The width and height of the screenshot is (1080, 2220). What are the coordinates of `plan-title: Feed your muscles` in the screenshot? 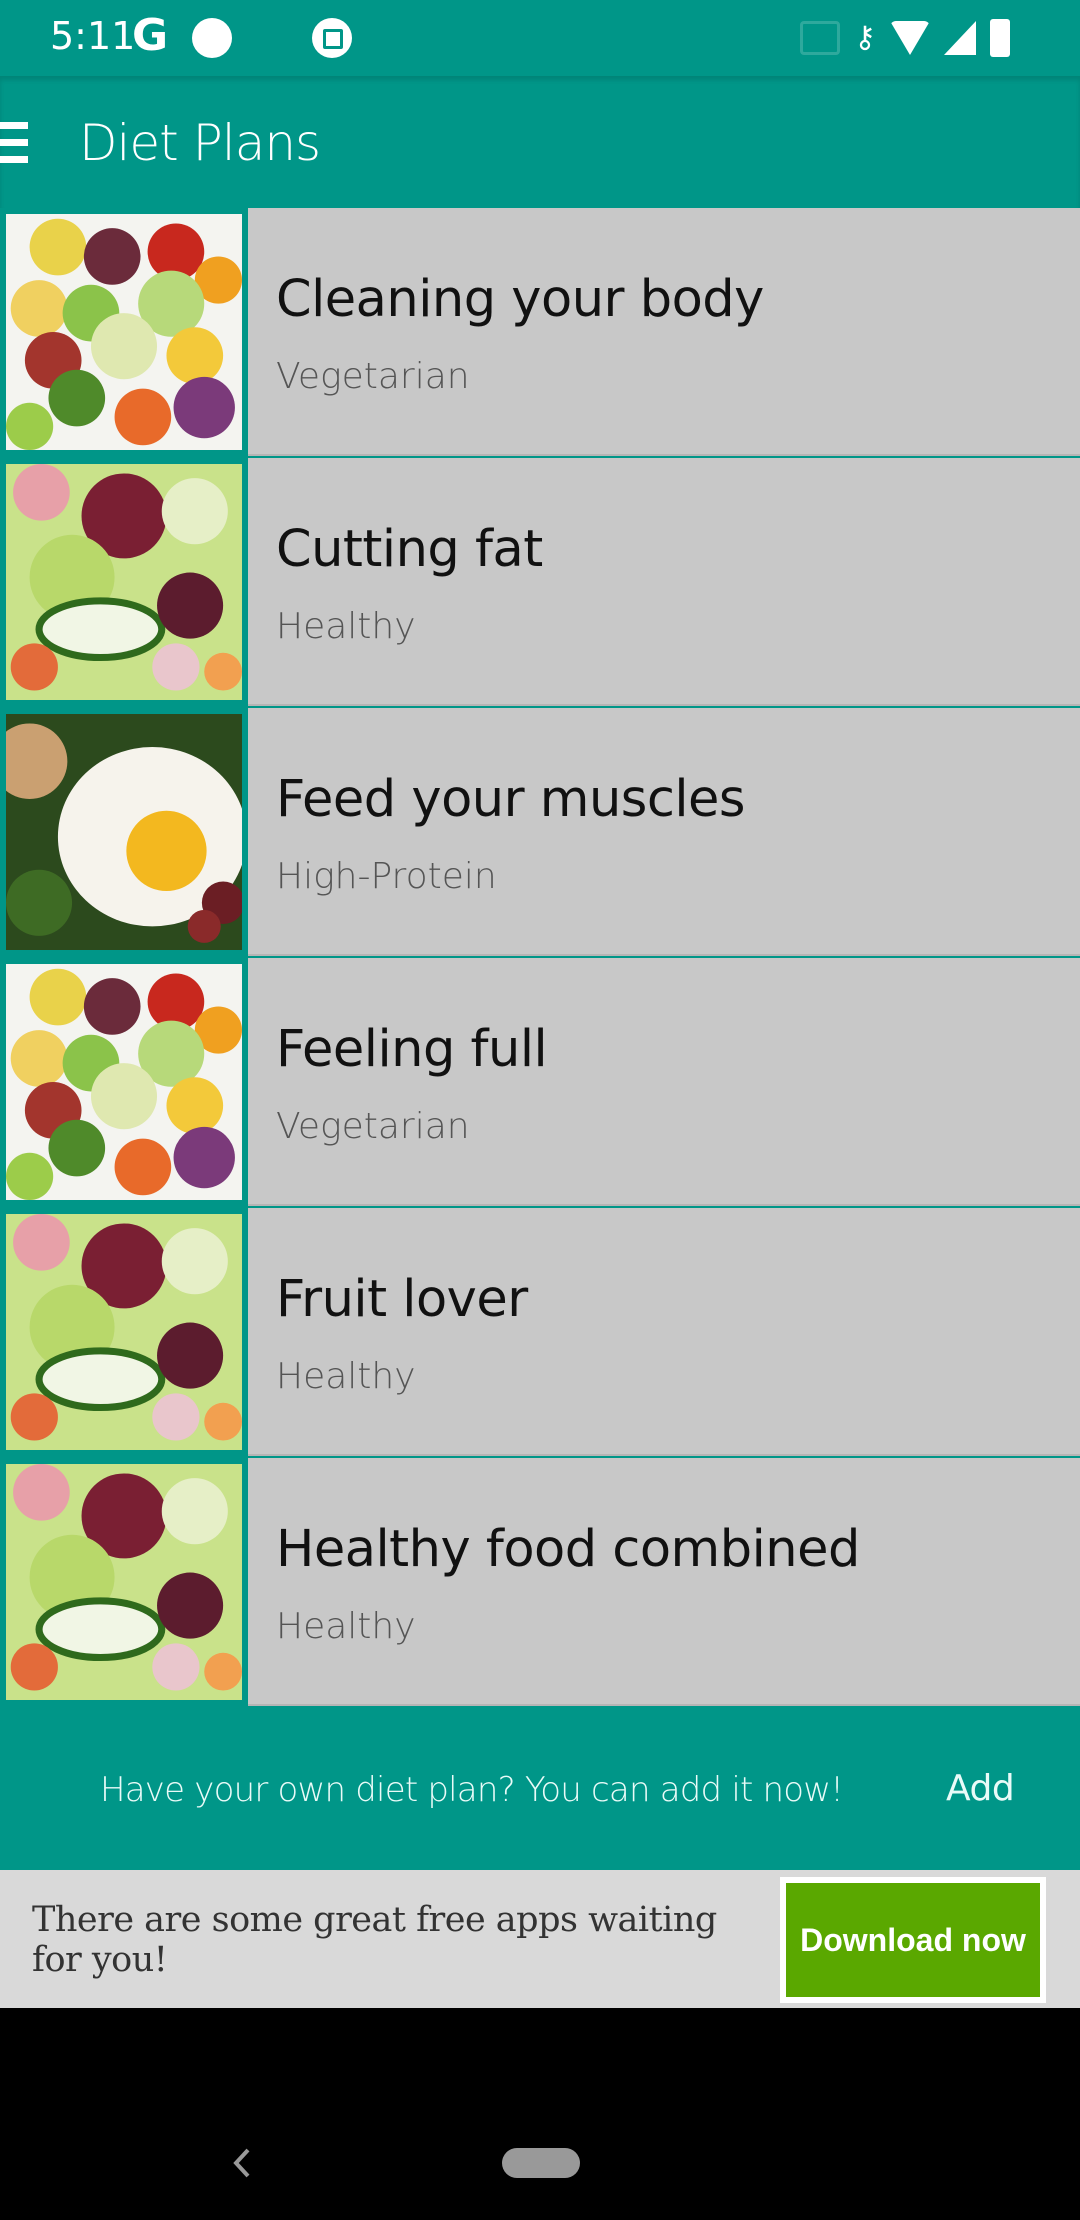 It's located at (511, 799).